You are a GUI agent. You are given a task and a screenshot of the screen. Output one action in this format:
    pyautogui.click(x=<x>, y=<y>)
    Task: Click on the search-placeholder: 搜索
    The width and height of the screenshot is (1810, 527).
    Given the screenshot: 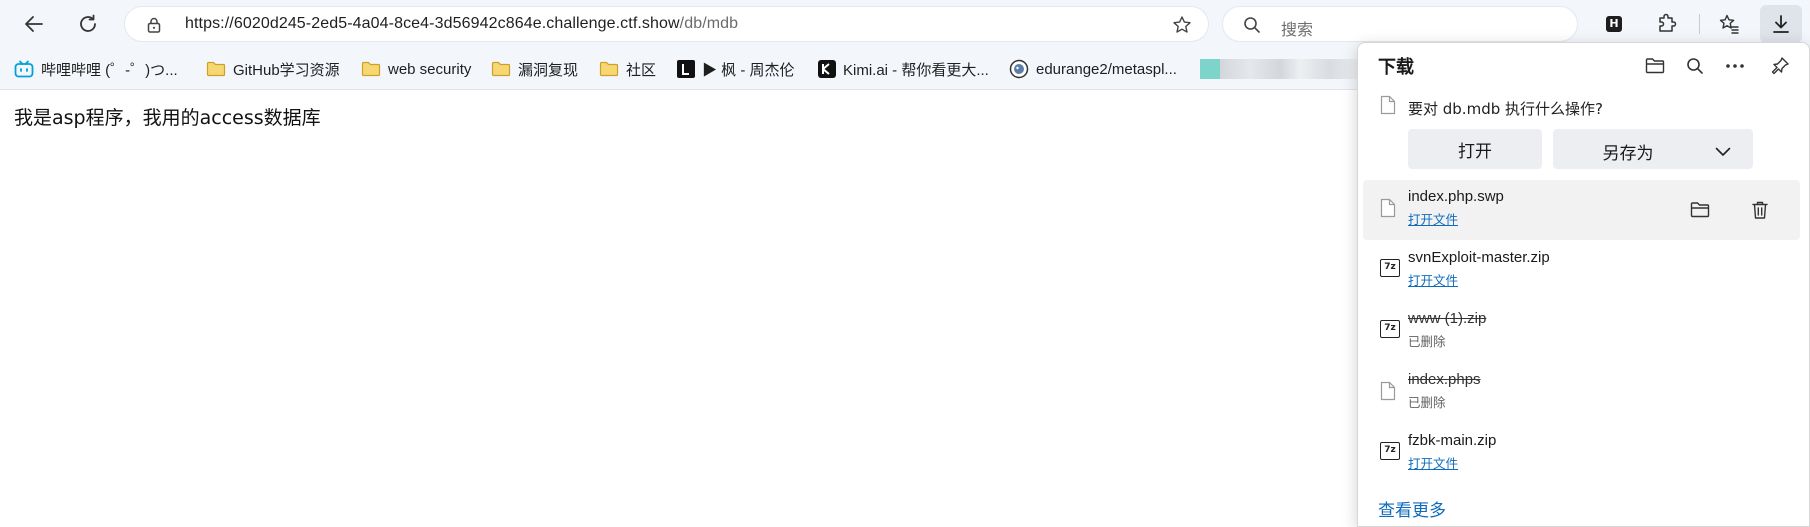 What is the action you would take?
    pyautogui.click(x=1297, y=29)
    